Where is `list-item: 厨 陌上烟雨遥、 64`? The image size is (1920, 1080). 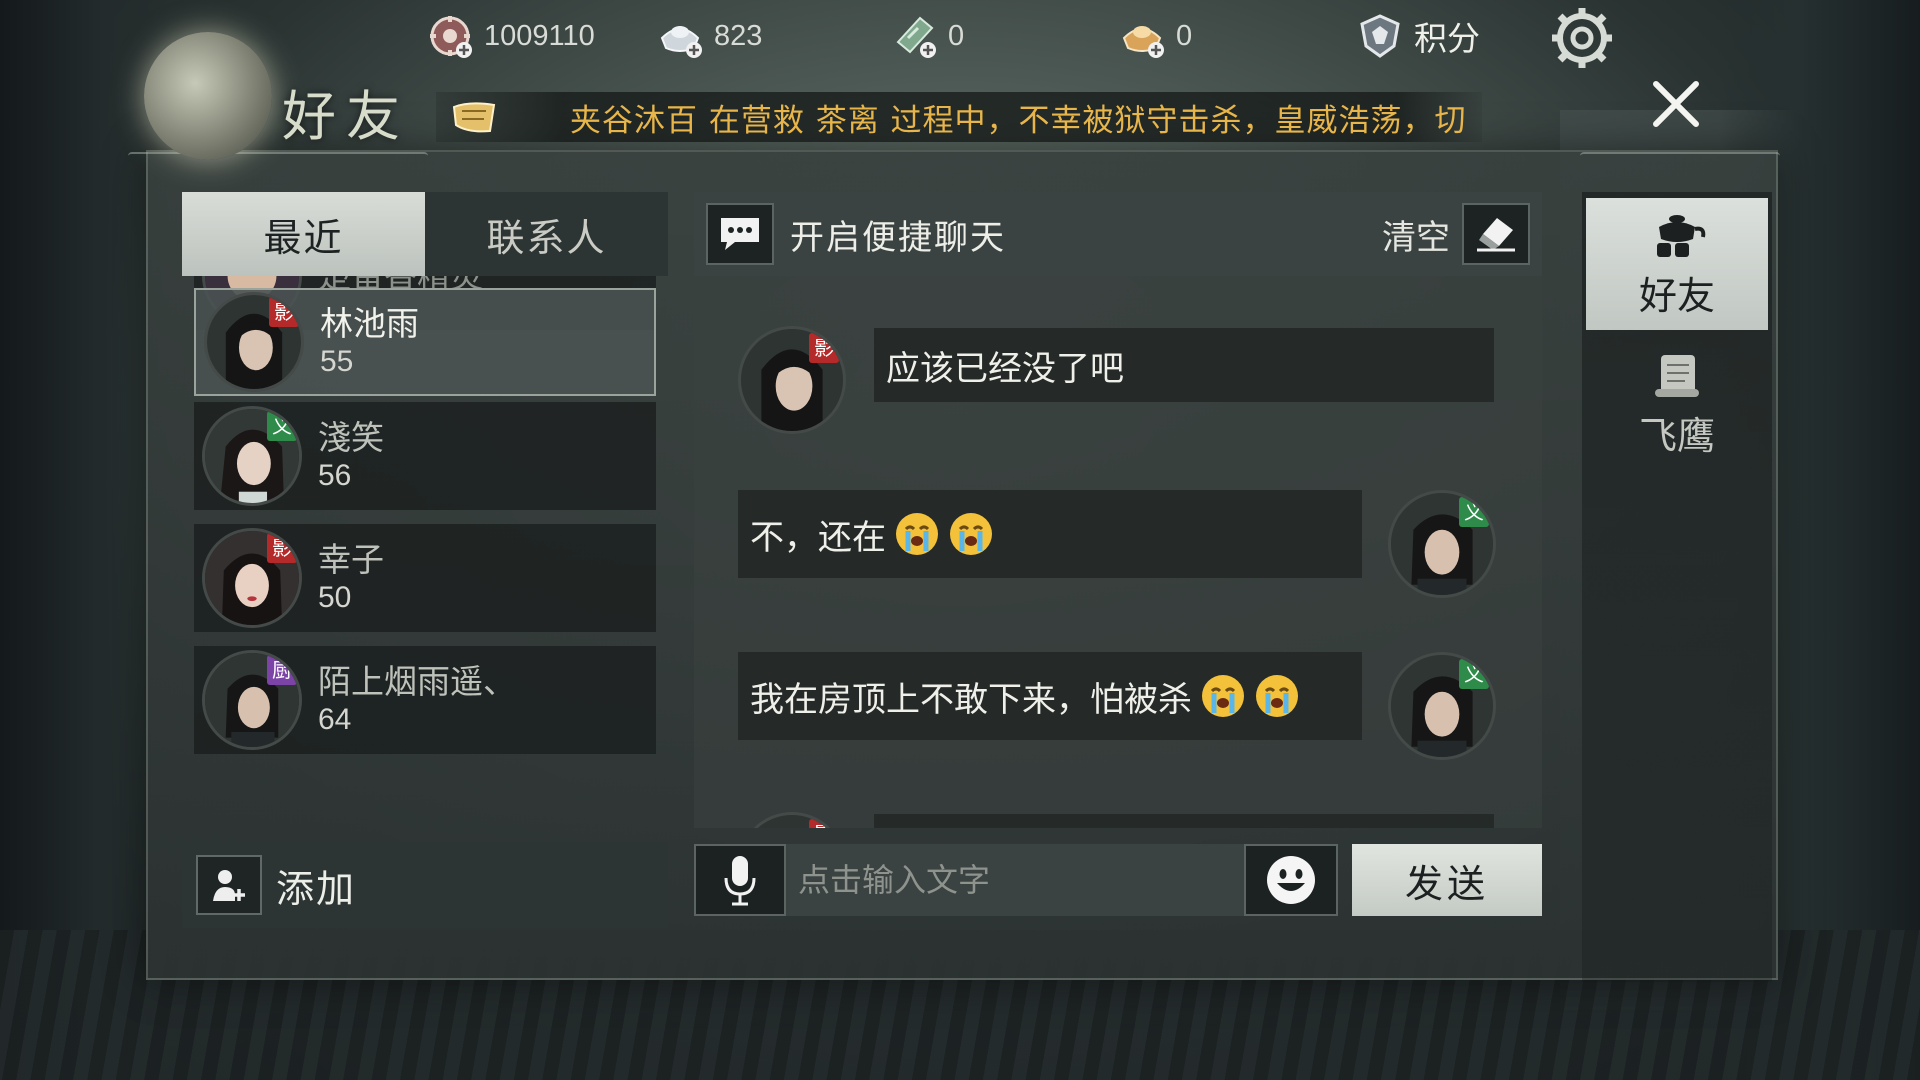
list-item: 厨 陌上烟雨遥、 64 is located at coordinates (425, 700).